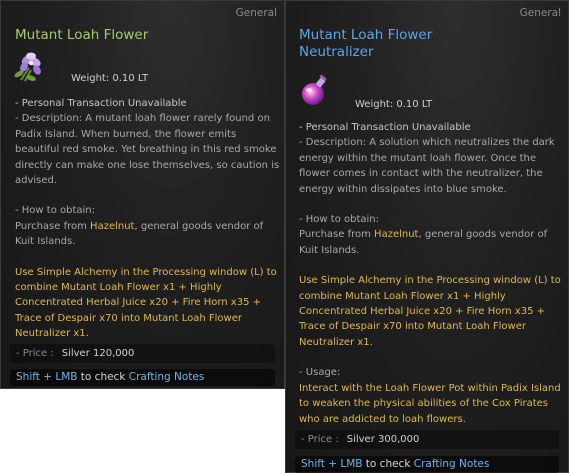 This screenshot has width=569, height=473. I want to click on usage-line: who are addicted to loah flowers., so click(382, 419).